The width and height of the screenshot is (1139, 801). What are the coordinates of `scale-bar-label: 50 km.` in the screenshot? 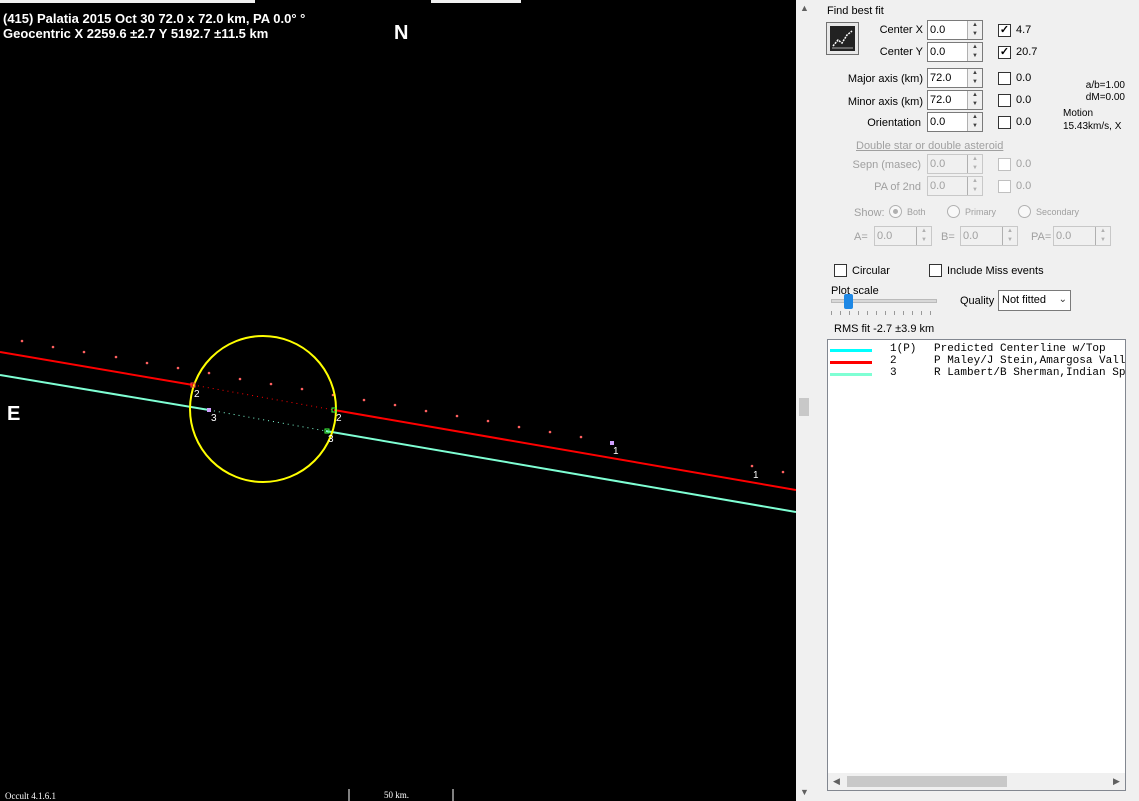 It's located at (397, 795).